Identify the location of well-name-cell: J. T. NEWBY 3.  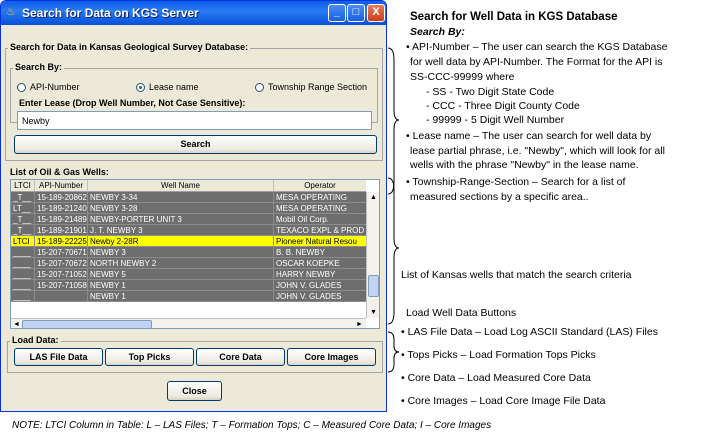
(181, 230).